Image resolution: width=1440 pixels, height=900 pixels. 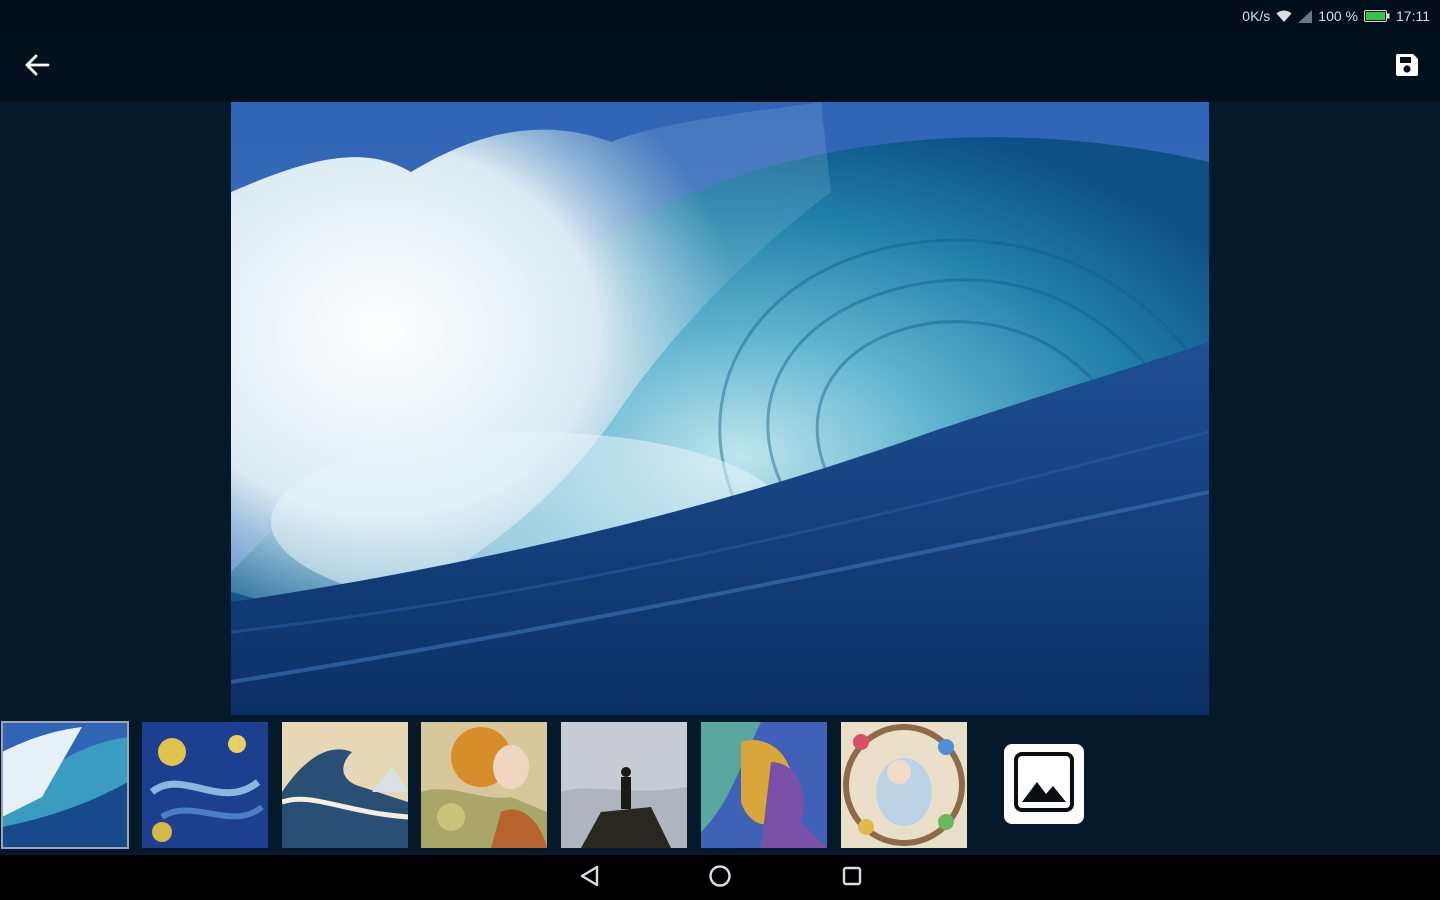 What do you see at coordinates (1305, 16) in the screenshot?
I see `signal-icon` at bounding box center [1305, 16].